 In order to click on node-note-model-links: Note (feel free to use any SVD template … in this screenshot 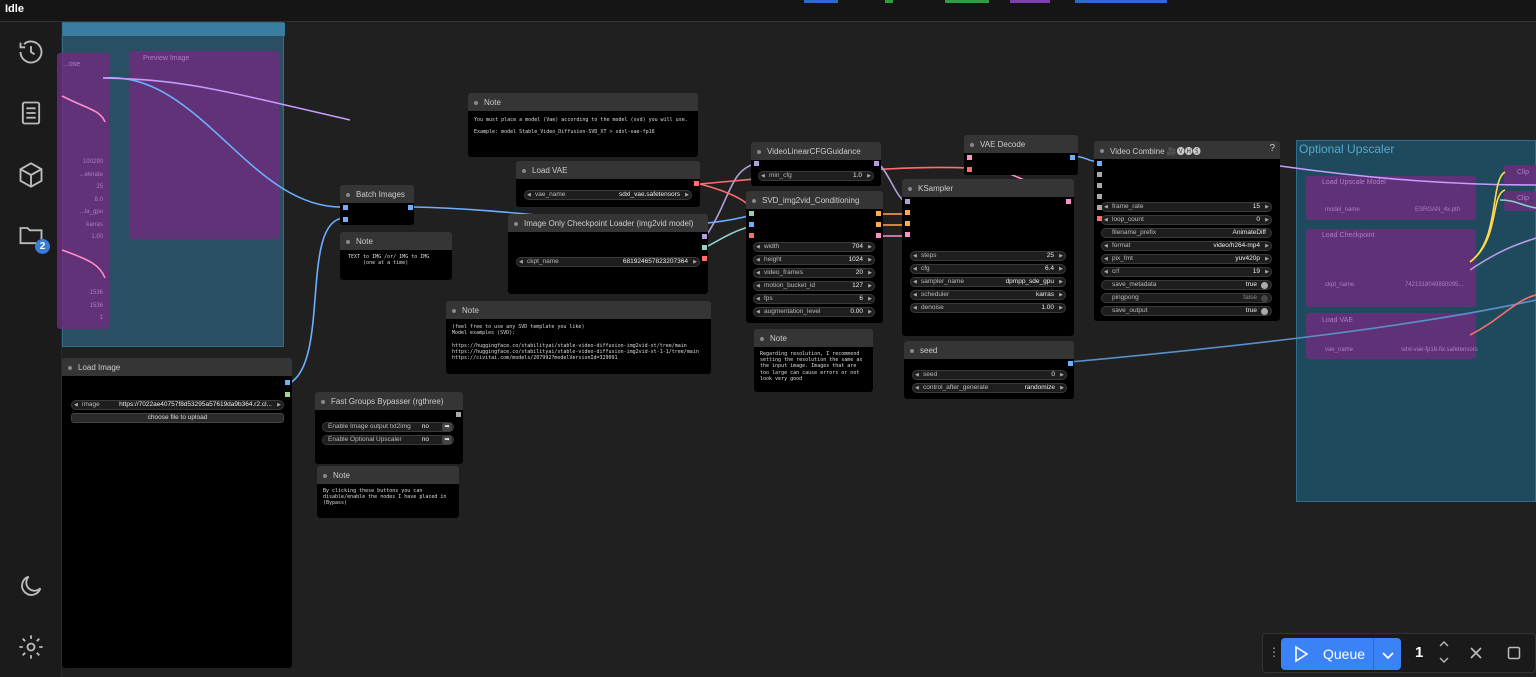, I will do `click(578, 337)`.